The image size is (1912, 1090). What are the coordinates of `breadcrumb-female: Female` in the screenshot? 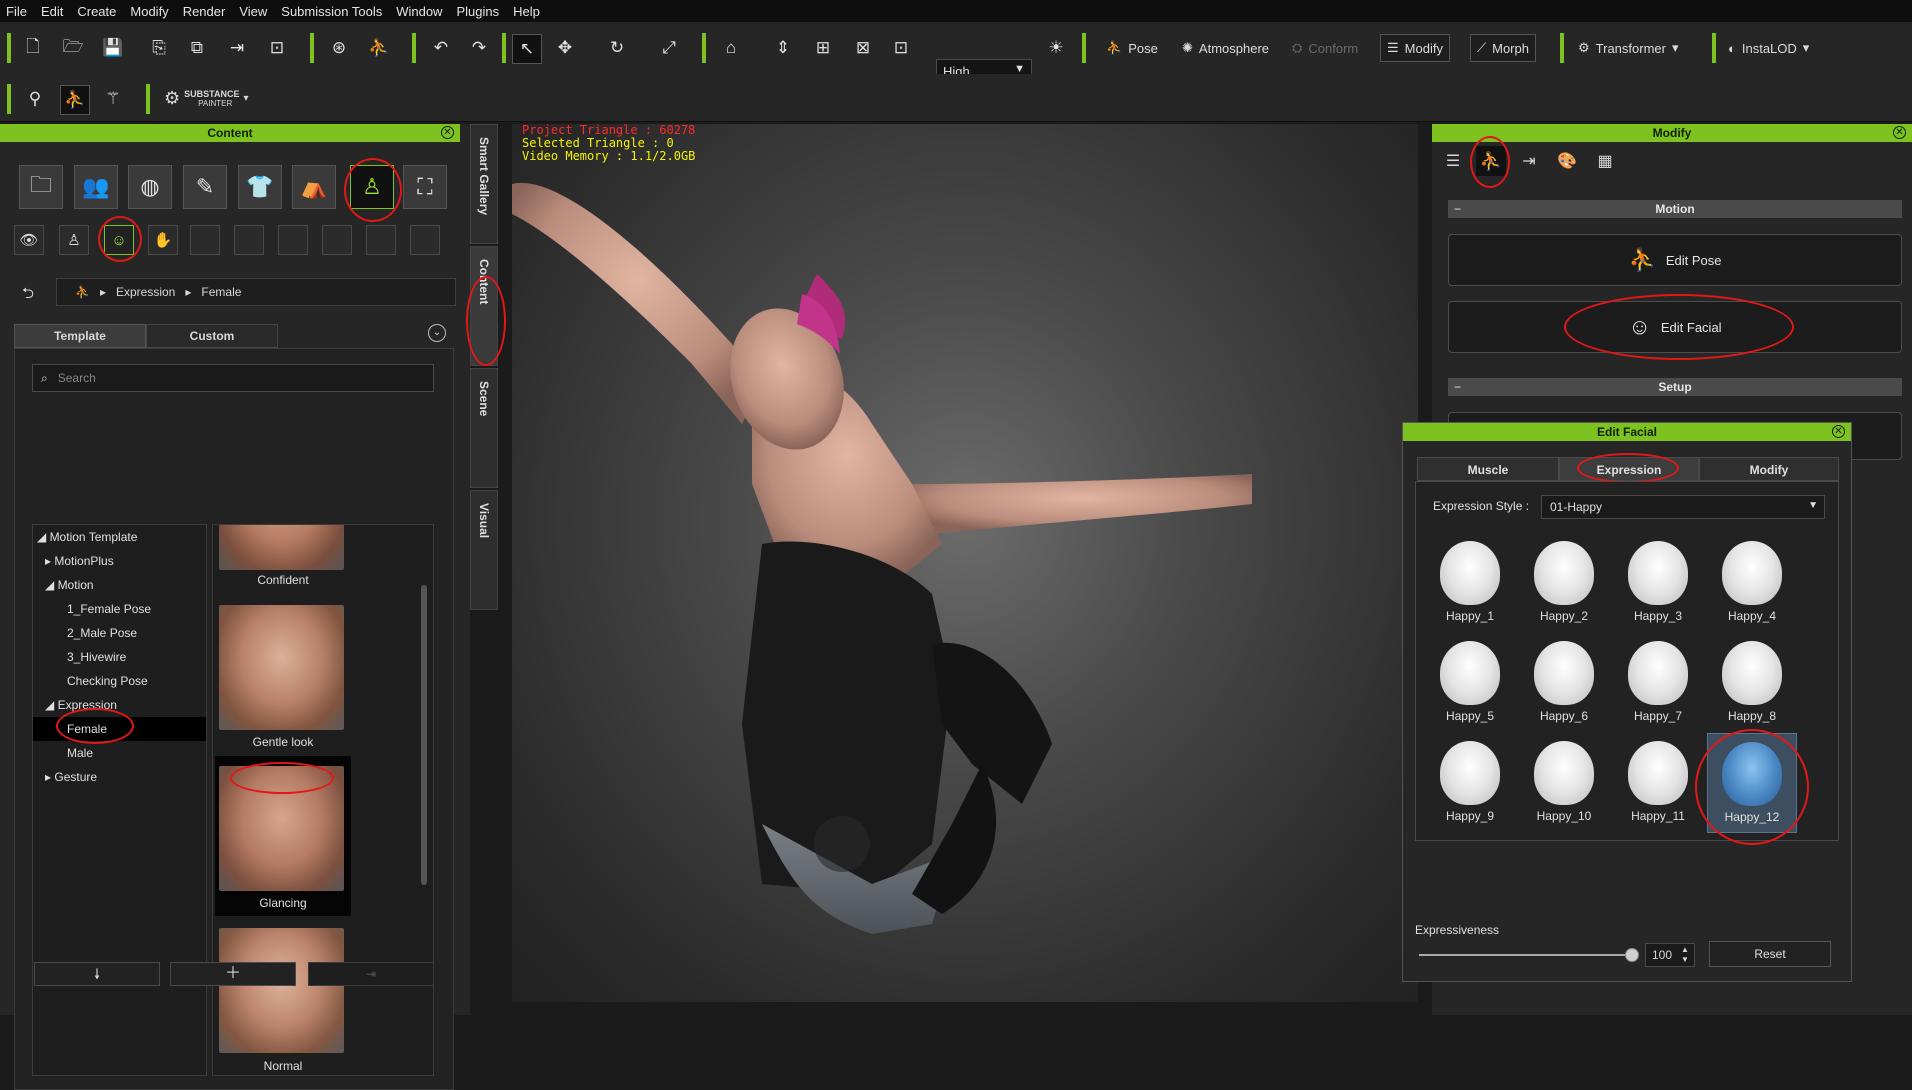 It's located at (221, 292).